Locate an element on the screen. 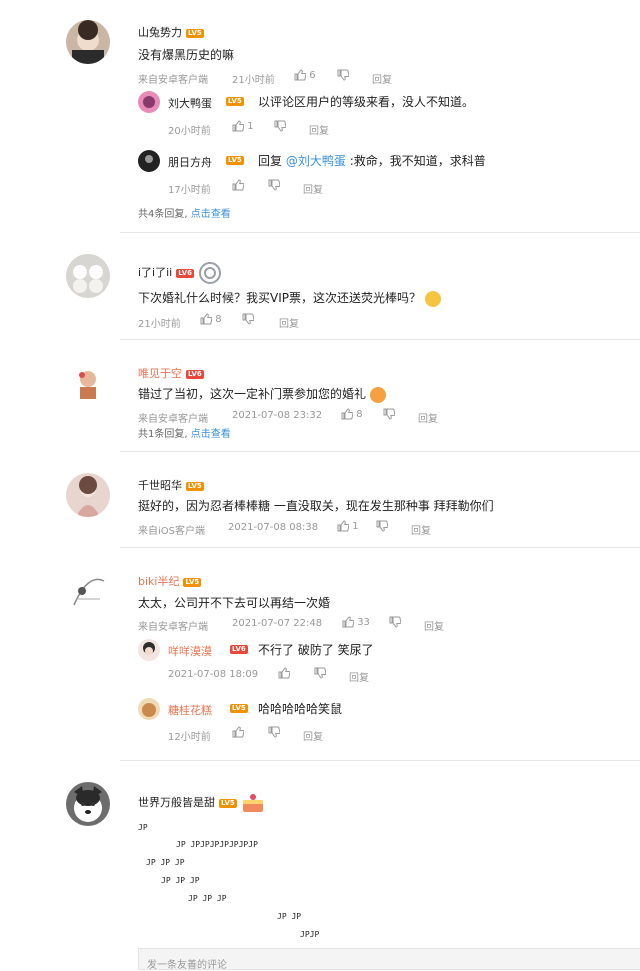 This screenshot has width=640, height=971. username-text: 刘大鸭蛋 is located at coordinates (190, 103).